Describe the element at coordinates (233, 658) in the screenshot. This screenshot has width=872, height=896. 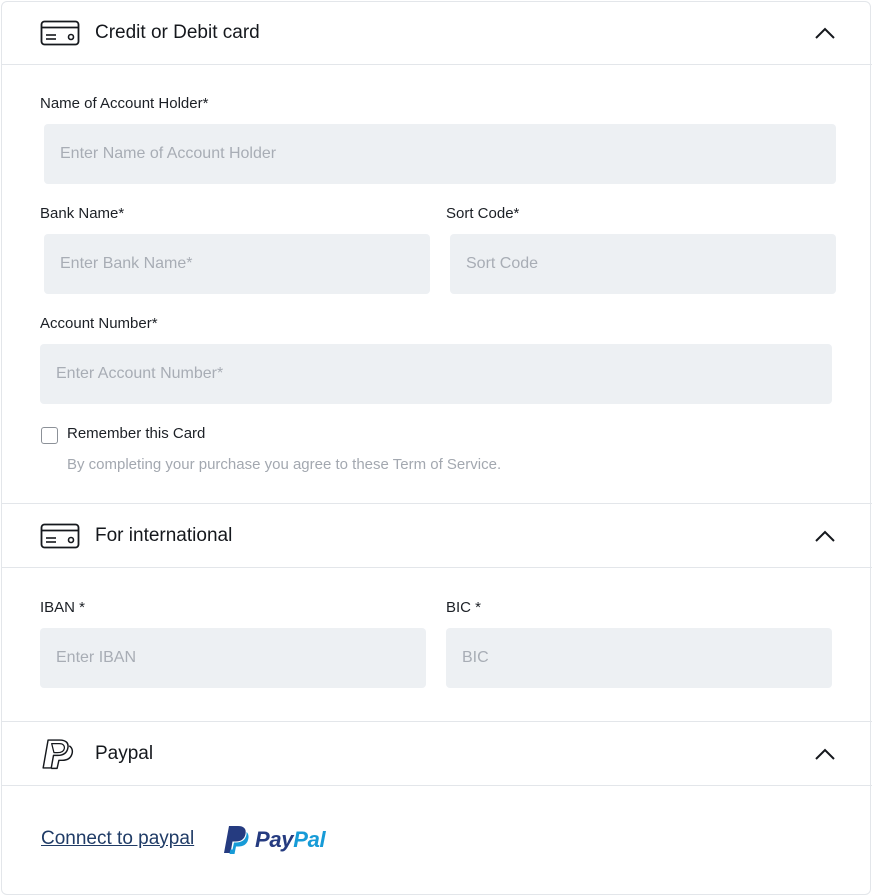
I see `iban-input` at that location.